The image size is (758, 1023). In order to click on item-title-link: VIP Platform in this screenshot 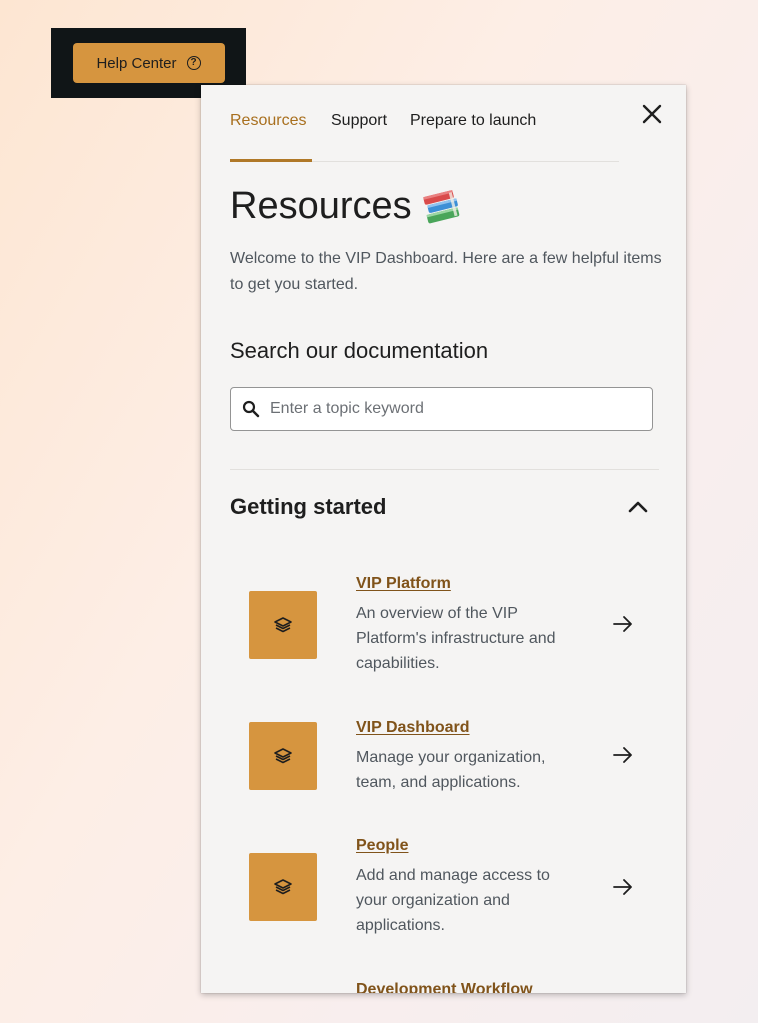, I will do `click(403, 584)`.